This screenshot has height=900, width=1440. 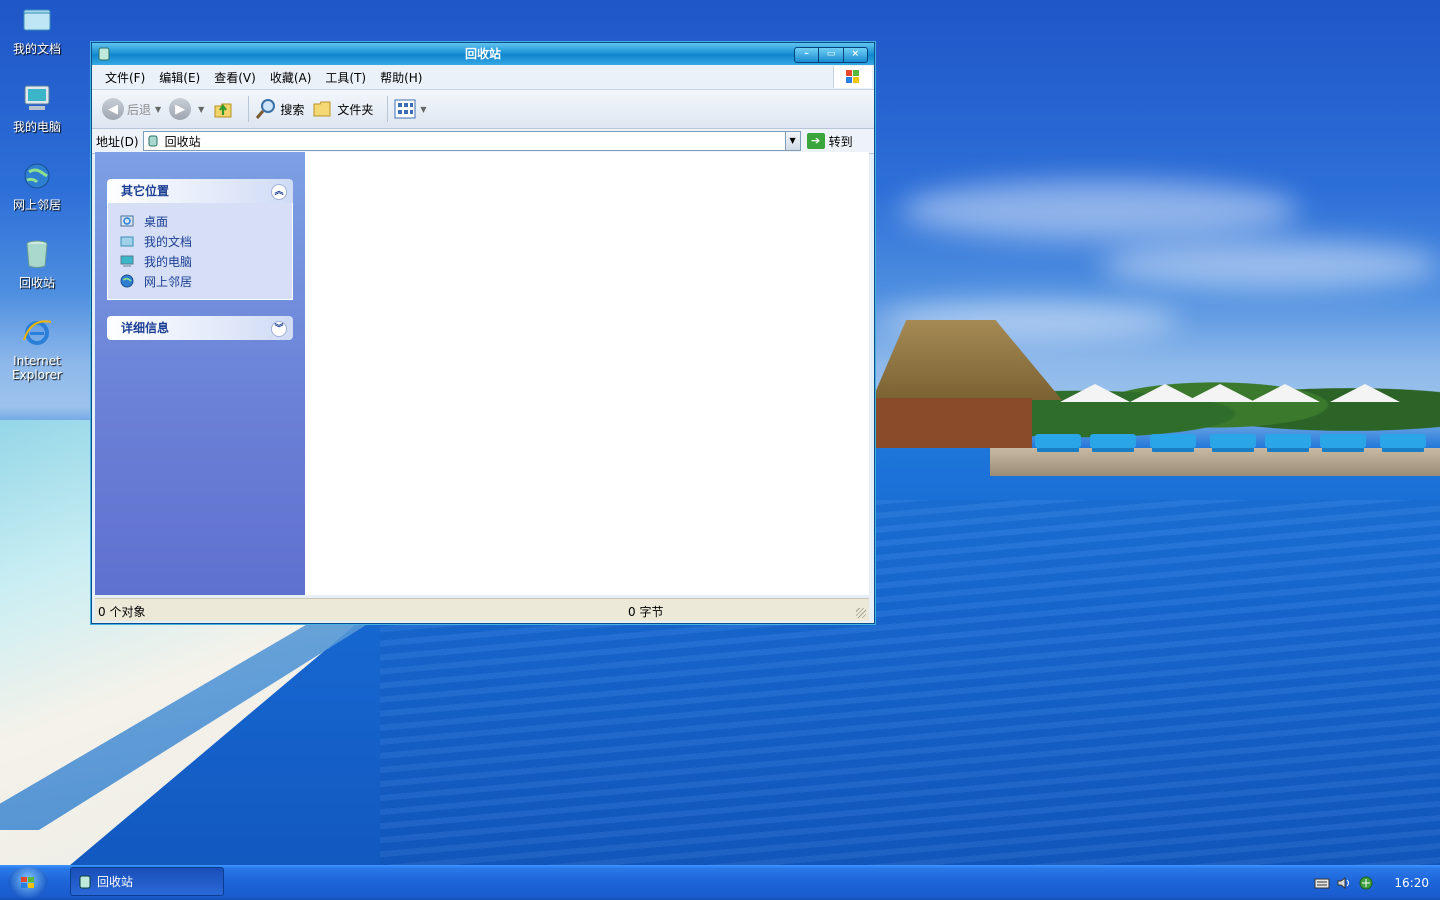 I want to click on link-my-computer: 我的电脑, so click(x=206, y=261).